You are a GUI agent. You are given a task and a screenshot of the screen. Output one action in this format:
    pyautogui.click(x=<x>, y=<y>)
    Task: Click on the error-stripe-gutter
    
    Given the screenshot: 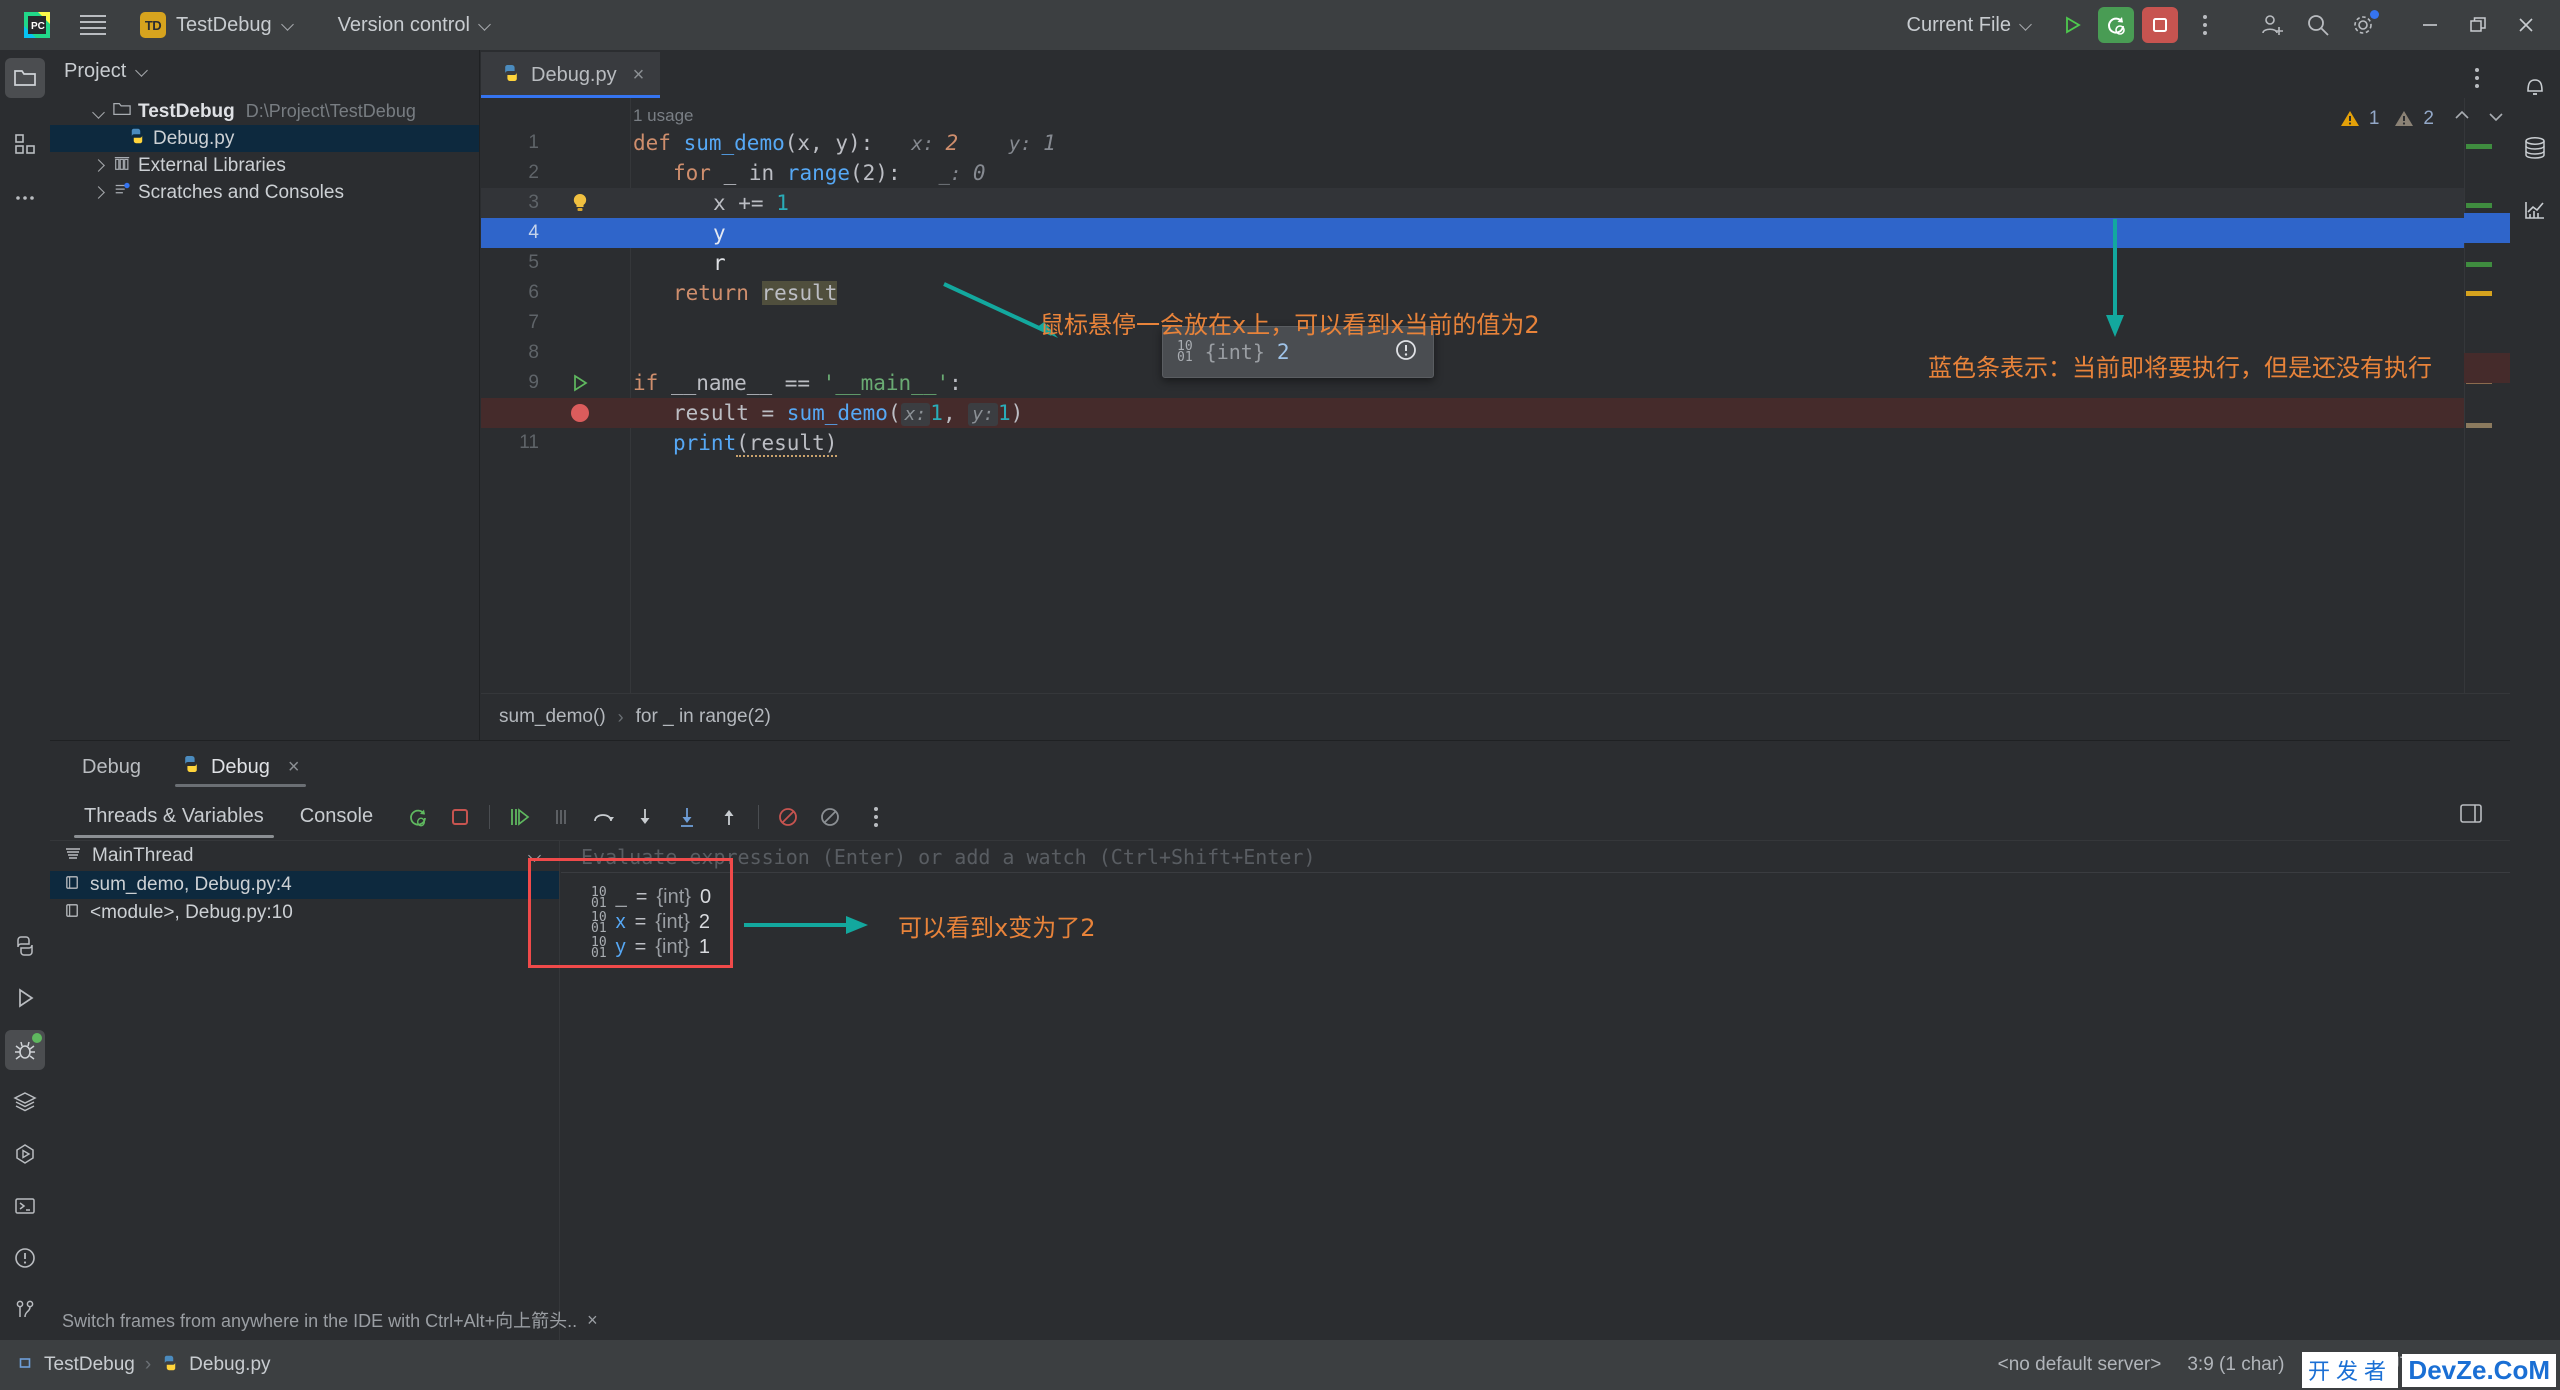 What is the action you would take?
    pyautogui.click(x=2487, y=395)
    